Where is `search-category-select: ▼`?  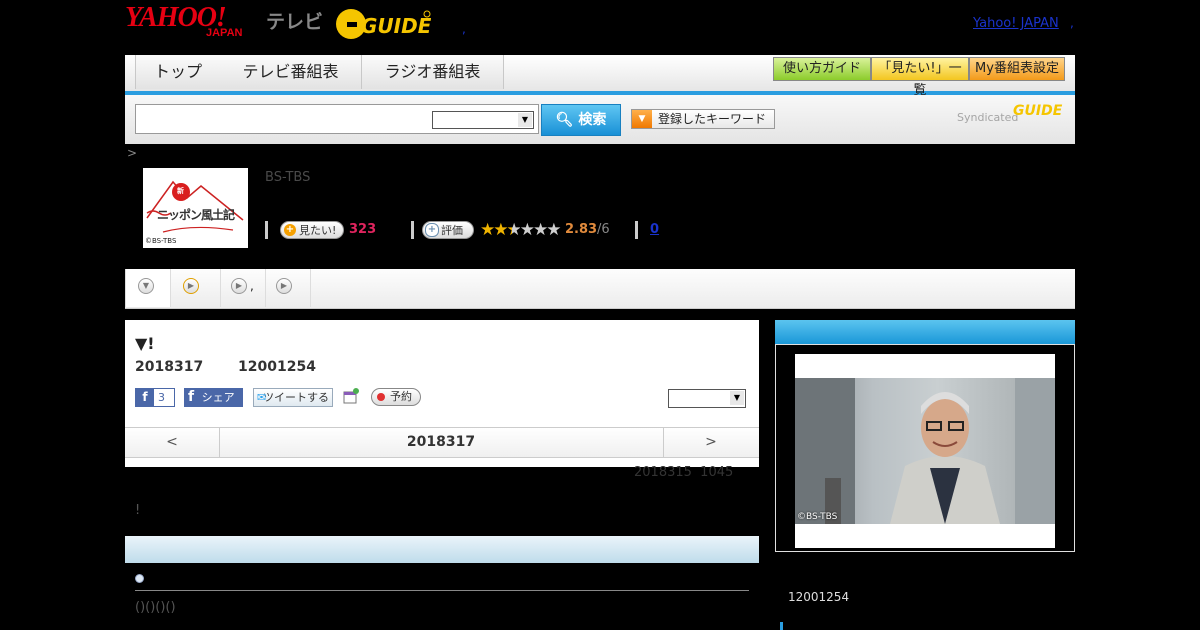 search-category-select: ▼ is located at coordinates (483, 120).